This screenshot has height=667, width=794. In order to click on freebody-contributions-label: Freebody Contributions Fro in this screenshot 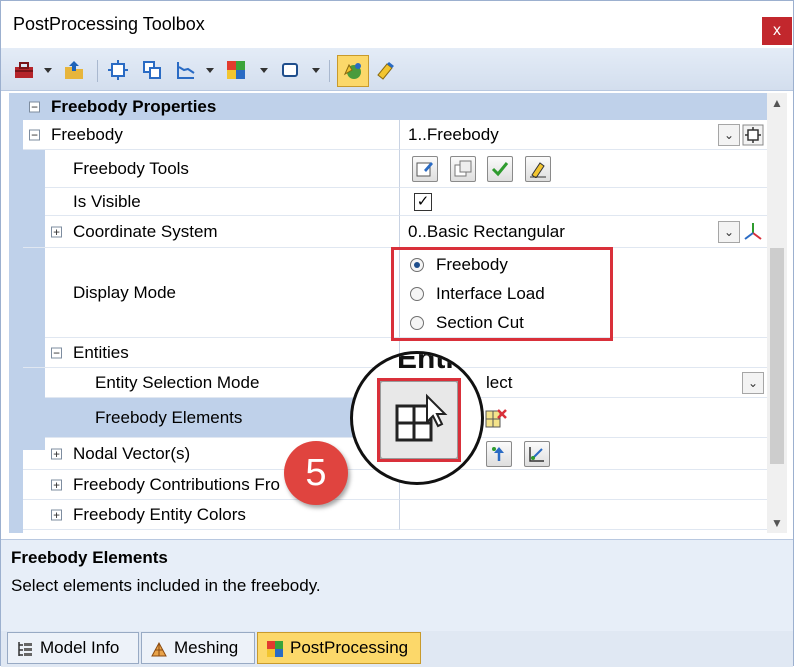, I will do `click(176, 484)`.